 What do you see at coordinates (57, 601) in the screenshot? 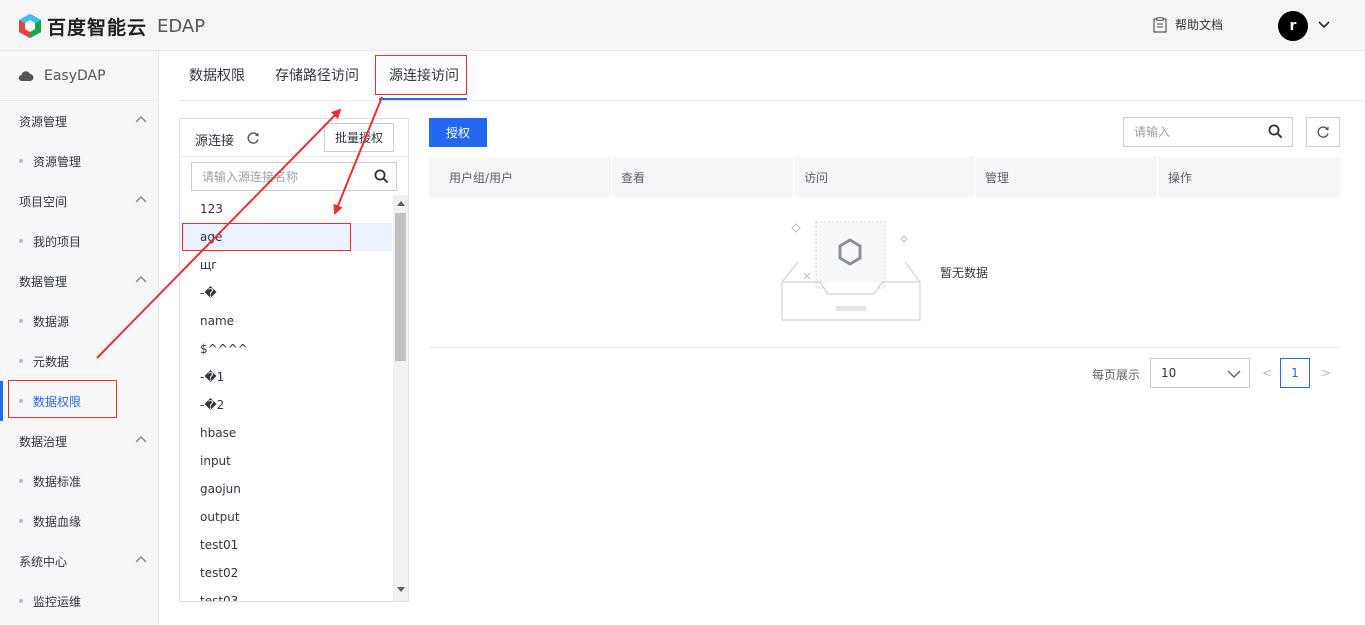
I see `sidebar-item-label: 监控运维` at bounding box center [57, 601].